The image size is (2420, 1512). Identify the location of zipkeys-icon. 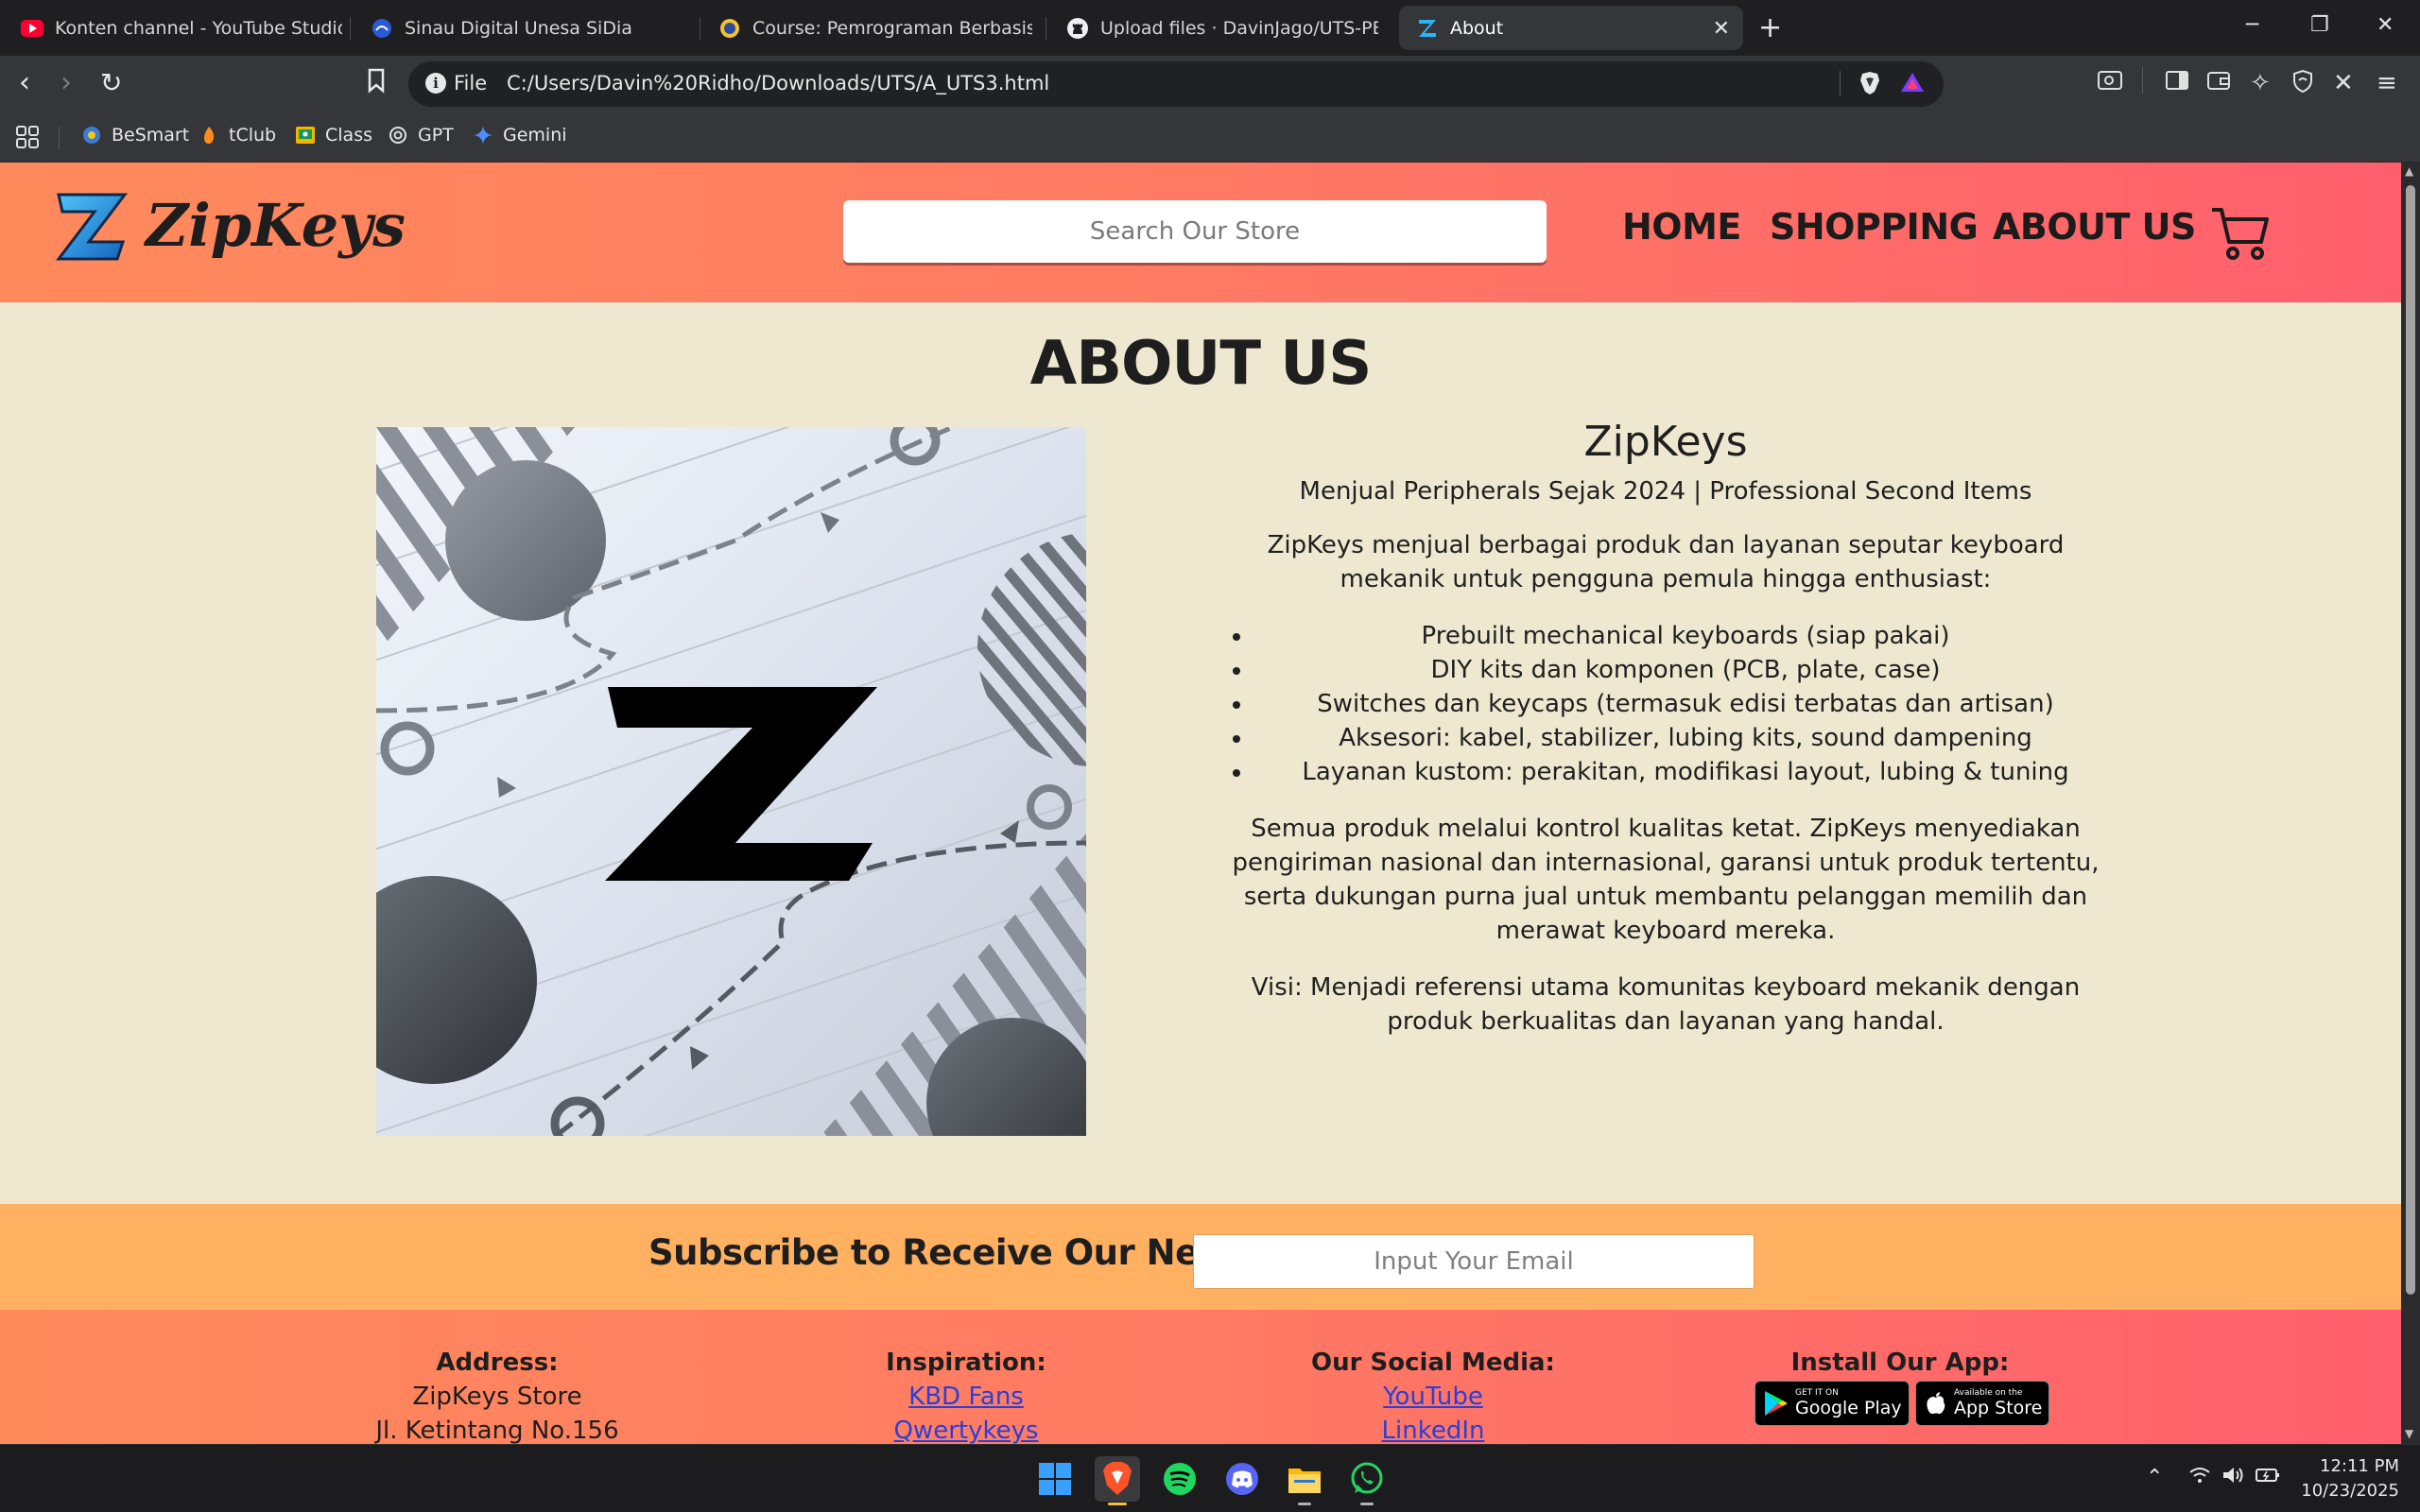
(1427, 28).